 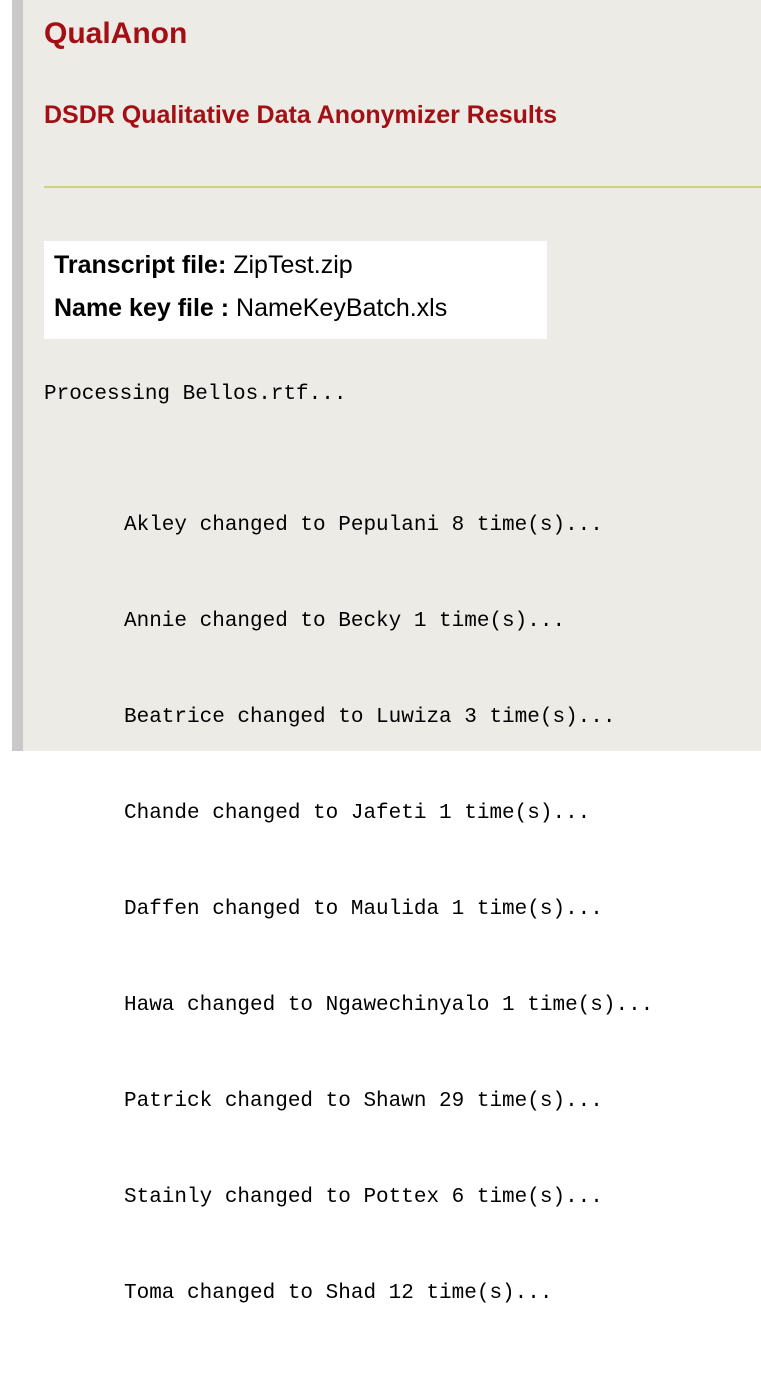 What do you see at coordinates (142, 308) in the screenshot?
I see `name-key-file-label: Name key file :` at bounding box center [142, 308].